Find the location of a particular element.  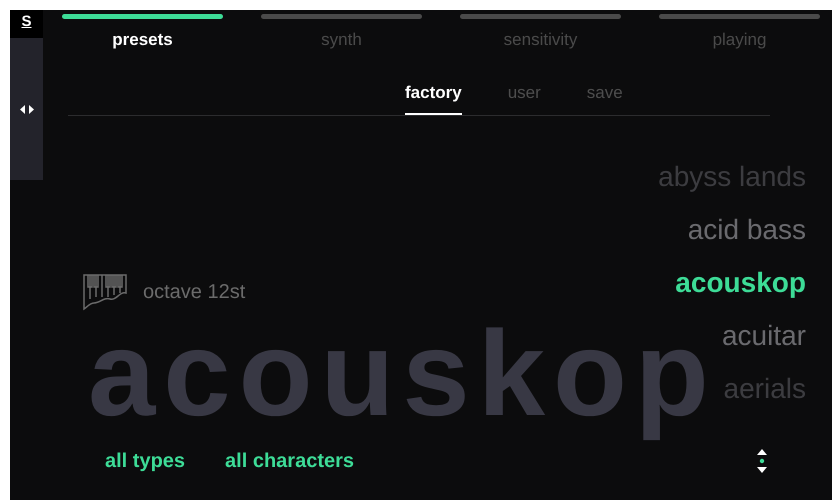

tab: playing is located at coordinates (739, 40).